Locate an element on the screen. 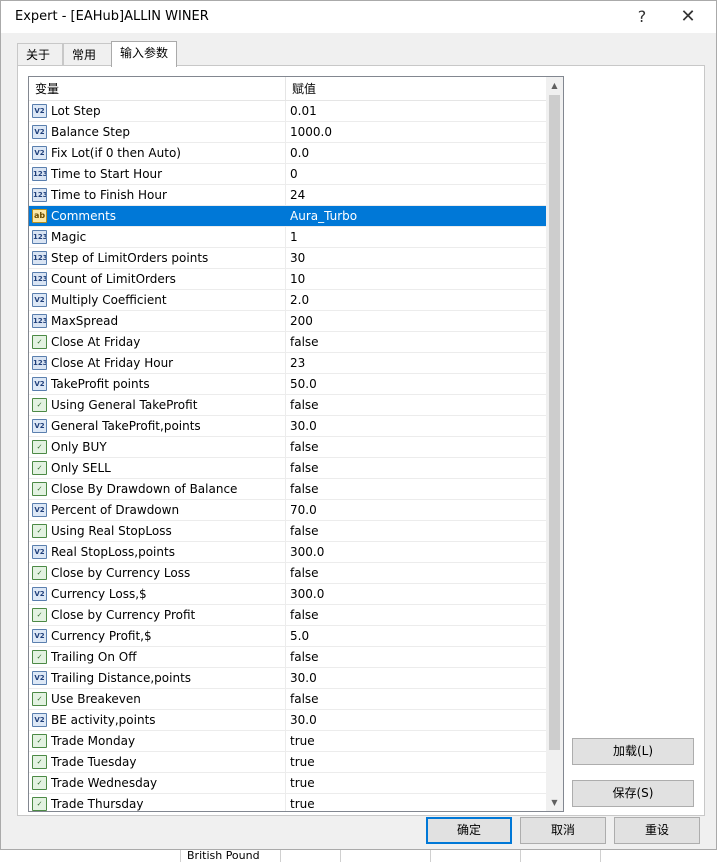  parameter-name-cell: ✓ Trade Monday is located at coordinates (157, 741).